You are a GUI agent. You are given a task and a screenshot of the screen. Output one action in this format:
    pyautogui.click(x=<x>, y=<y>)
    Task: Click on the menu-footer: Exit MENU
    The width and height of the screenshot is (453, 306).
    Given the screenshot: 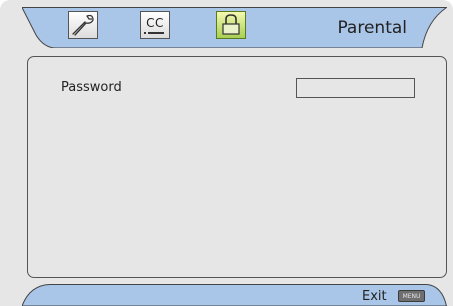 What is the action you would take?
    pyautogui.click(x=234, y=295)
    